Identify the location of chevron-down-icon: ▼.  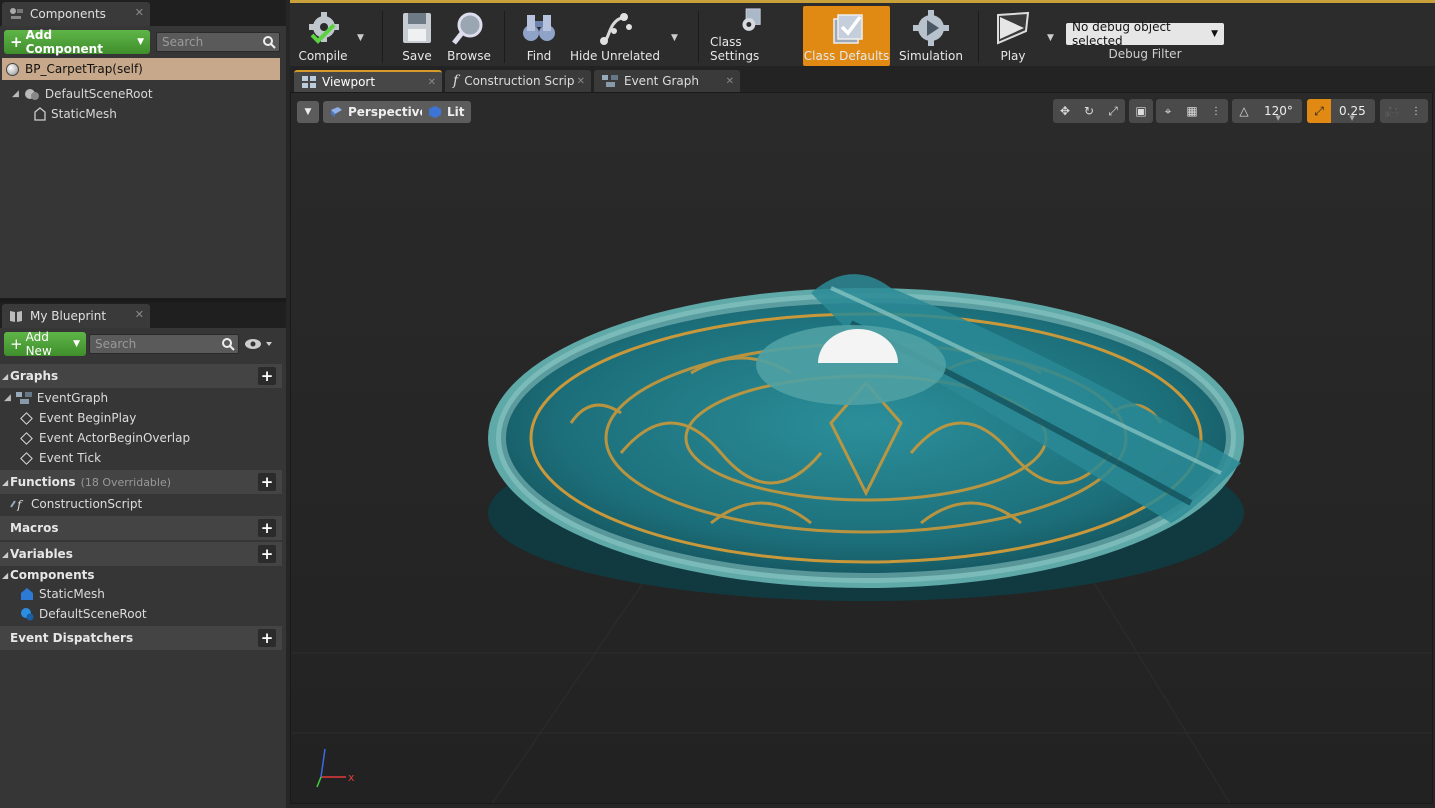
(308, 112).